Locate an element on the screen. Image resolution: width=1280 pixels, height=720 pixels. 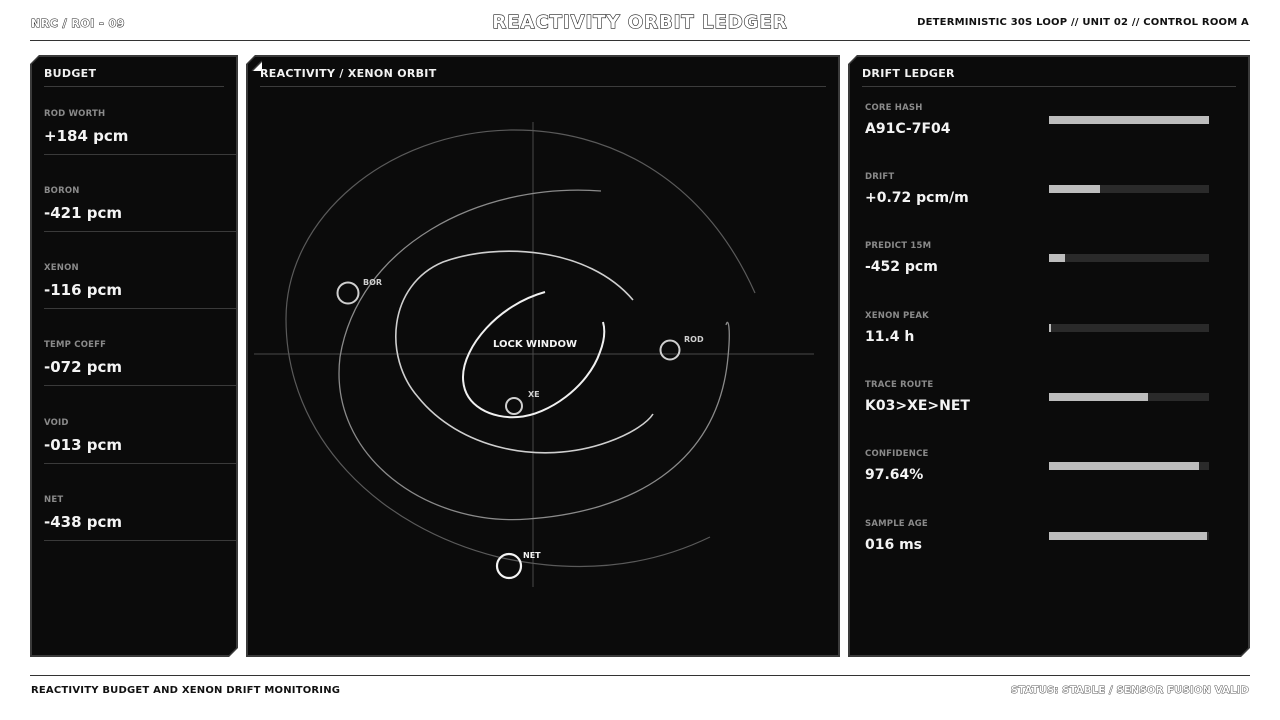
drift-item-core-hash: CORE HASH A91C-7F04 is located at coordinates (1050, 133).